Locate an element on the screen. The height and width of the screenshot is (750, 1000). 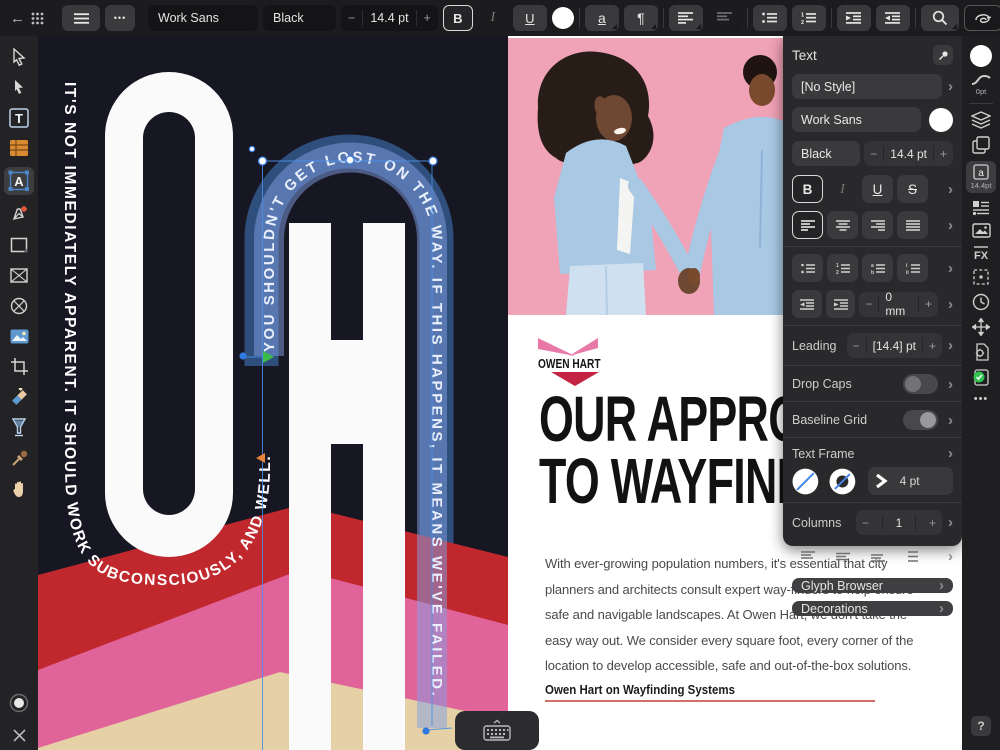
pen-tool is located at coordinates (19, 214).